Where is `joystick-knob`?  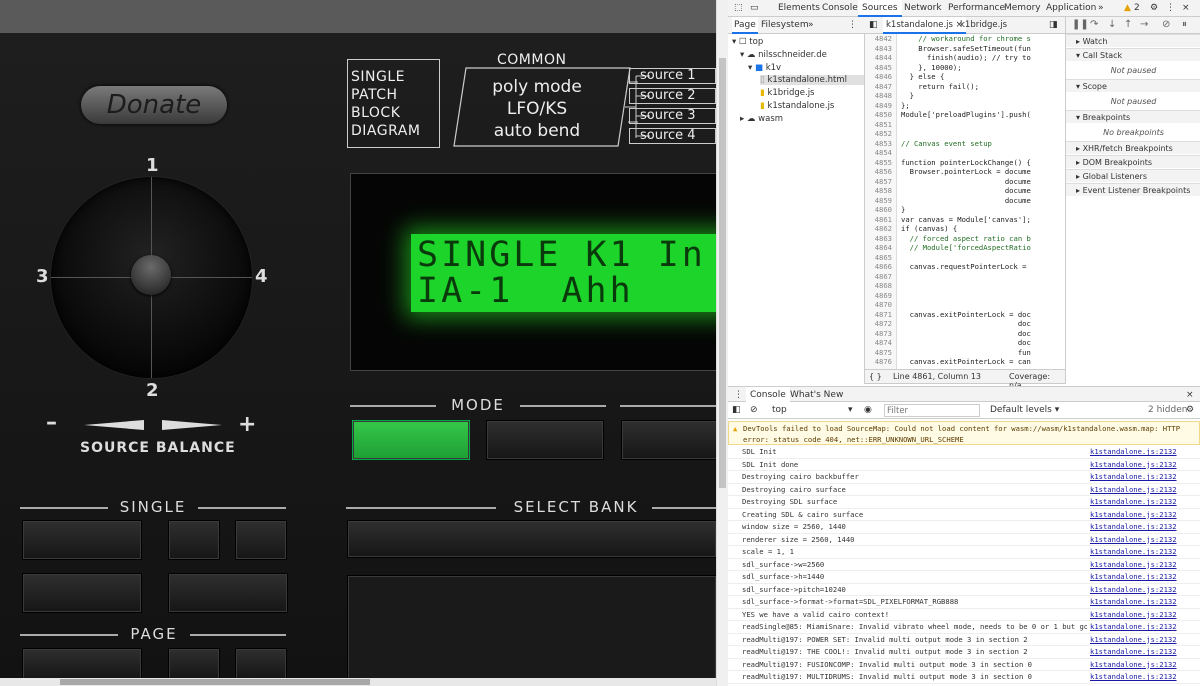 joystick-knob is located at coordinates (151, 275).